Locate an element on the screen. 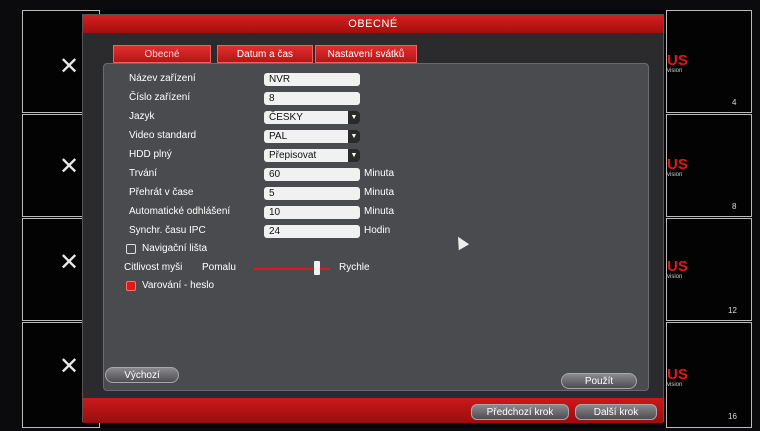 This screenshot has height=431, width=760. channel-number: 16 is located at coordinates (732, 416).